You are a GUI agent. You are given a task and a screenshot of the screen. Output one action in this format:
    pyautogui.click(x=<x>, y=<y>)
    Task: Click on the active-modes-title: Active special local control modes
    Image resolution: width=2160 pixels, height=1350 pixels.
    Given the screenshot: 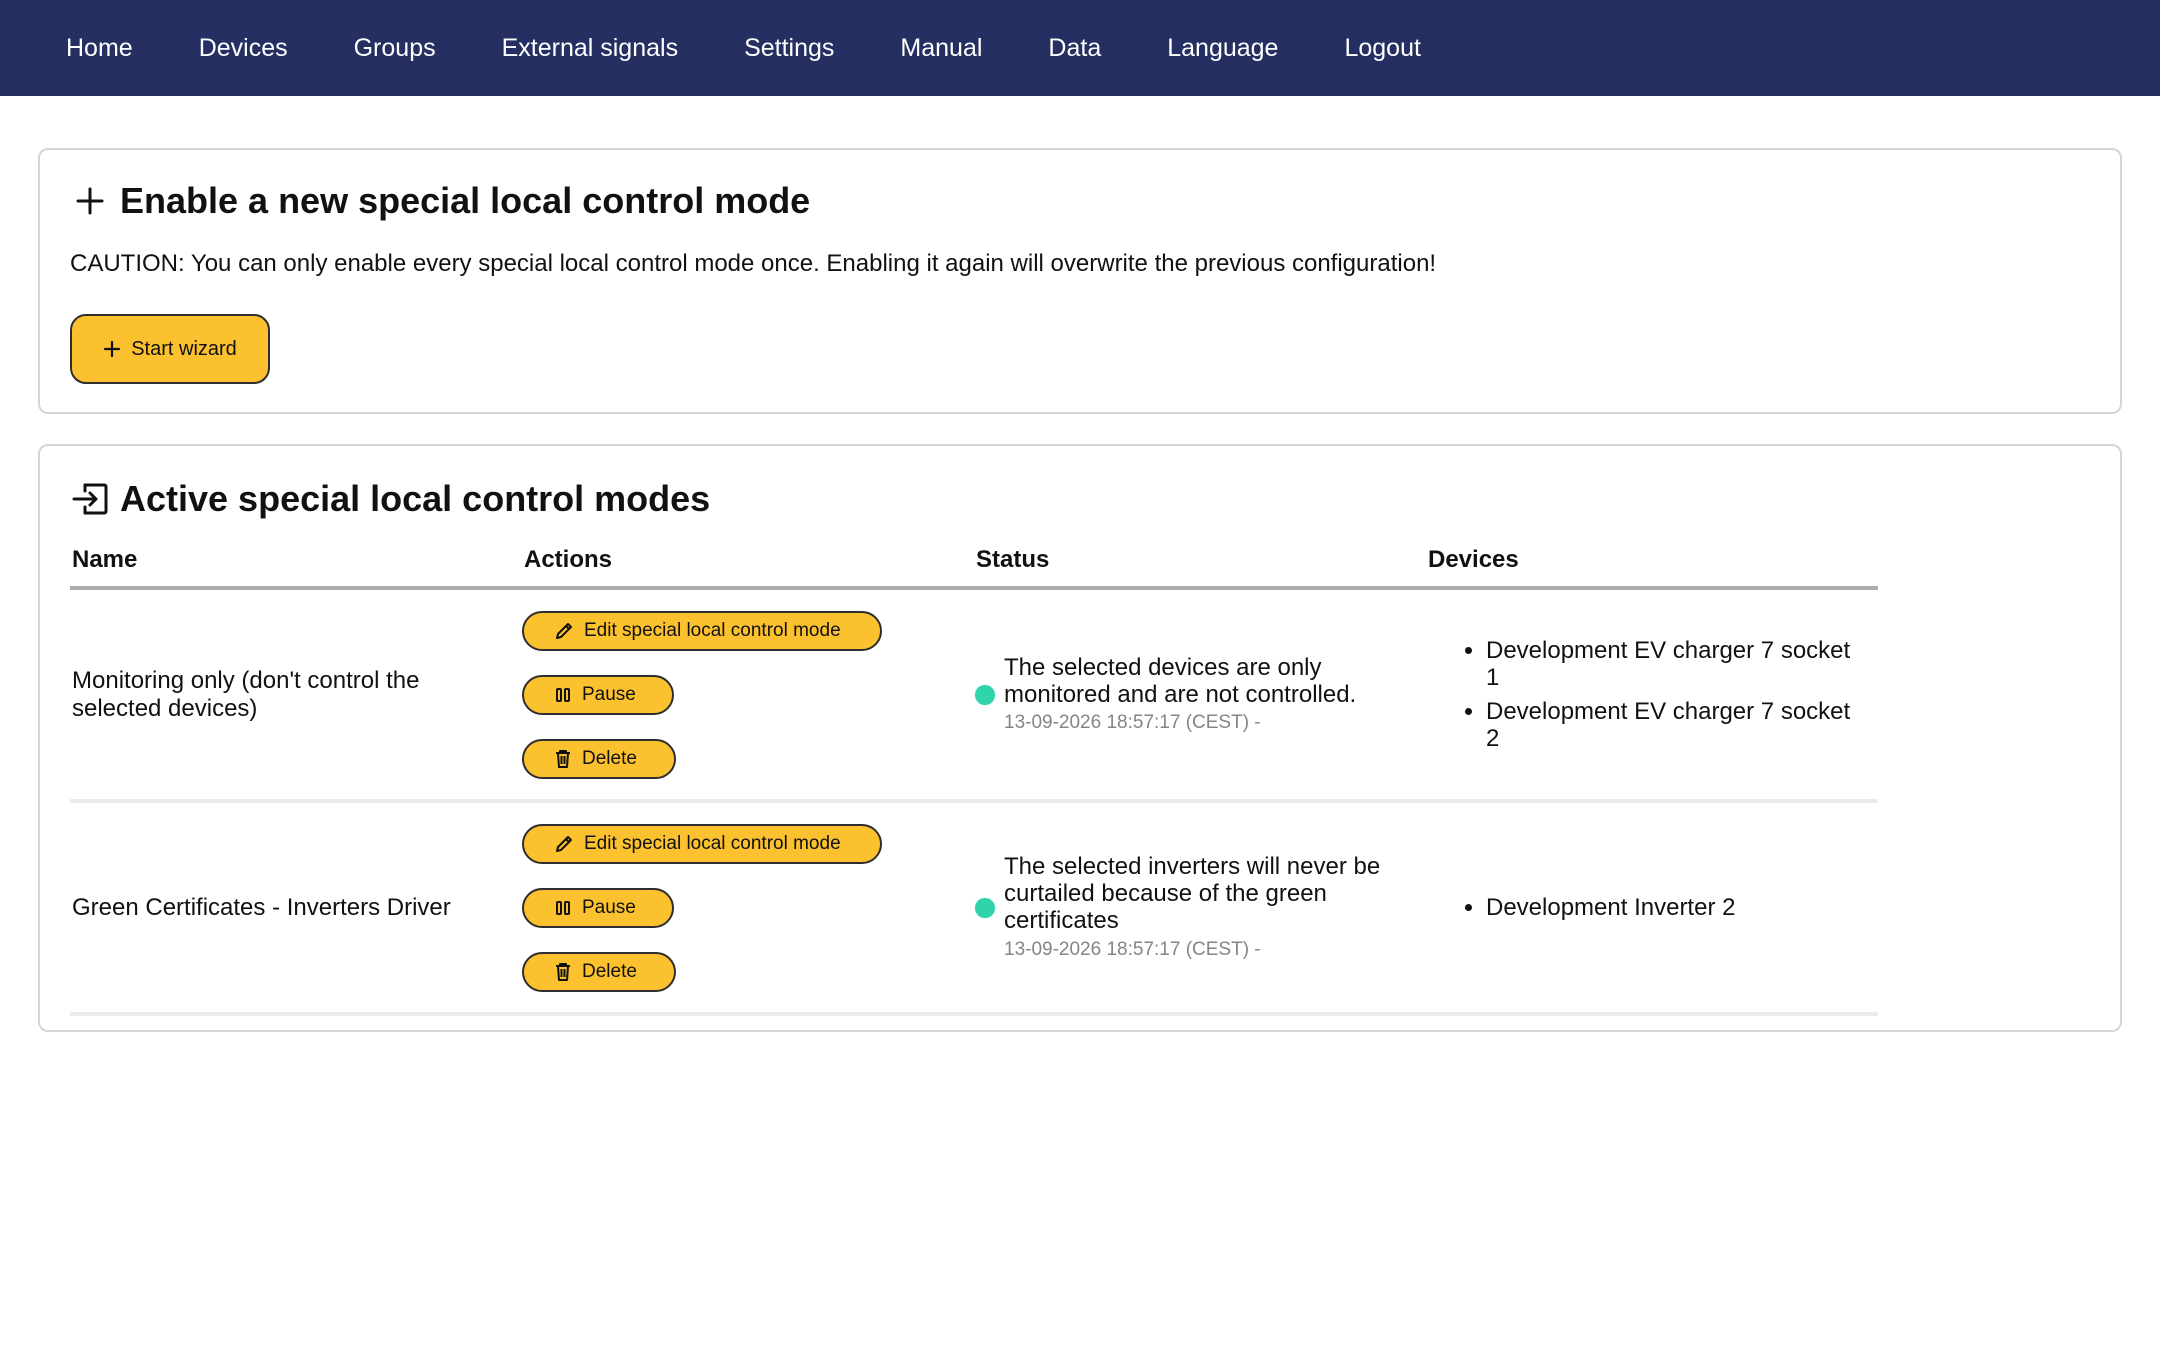 What is the action you would take?
    pyautogui.click(x=390, y=499)
    